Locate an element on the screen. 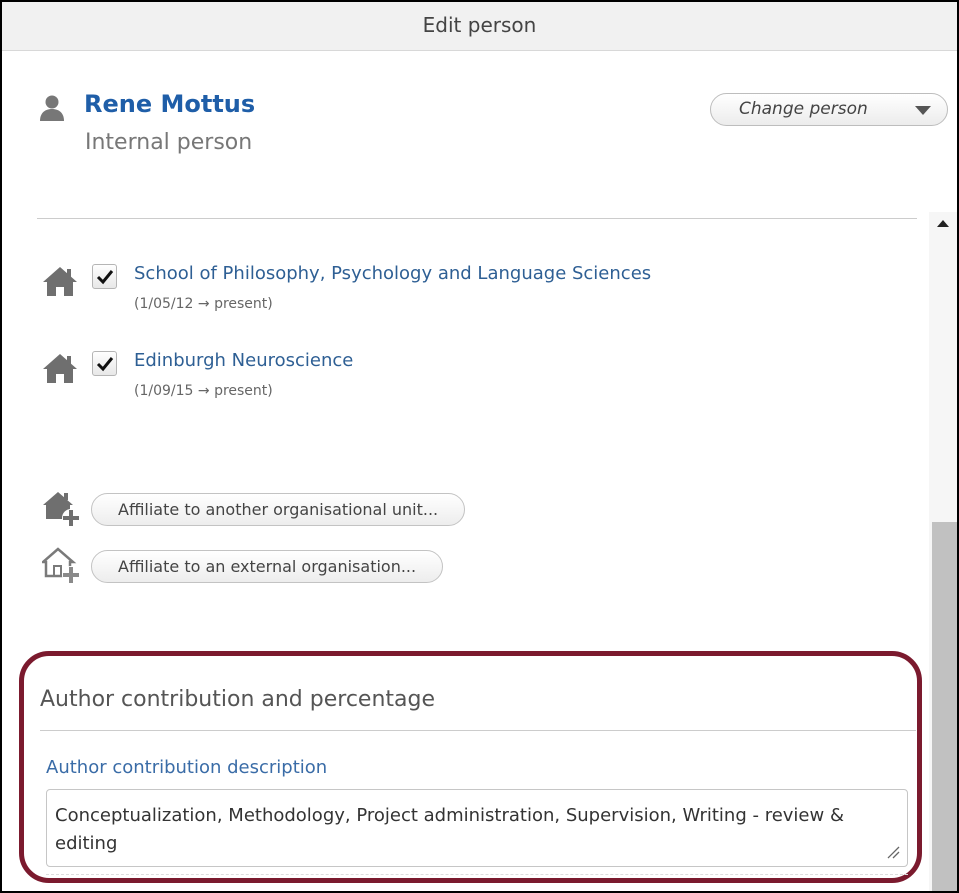  scrollbar-thumb is located at coordinates (944, 706).